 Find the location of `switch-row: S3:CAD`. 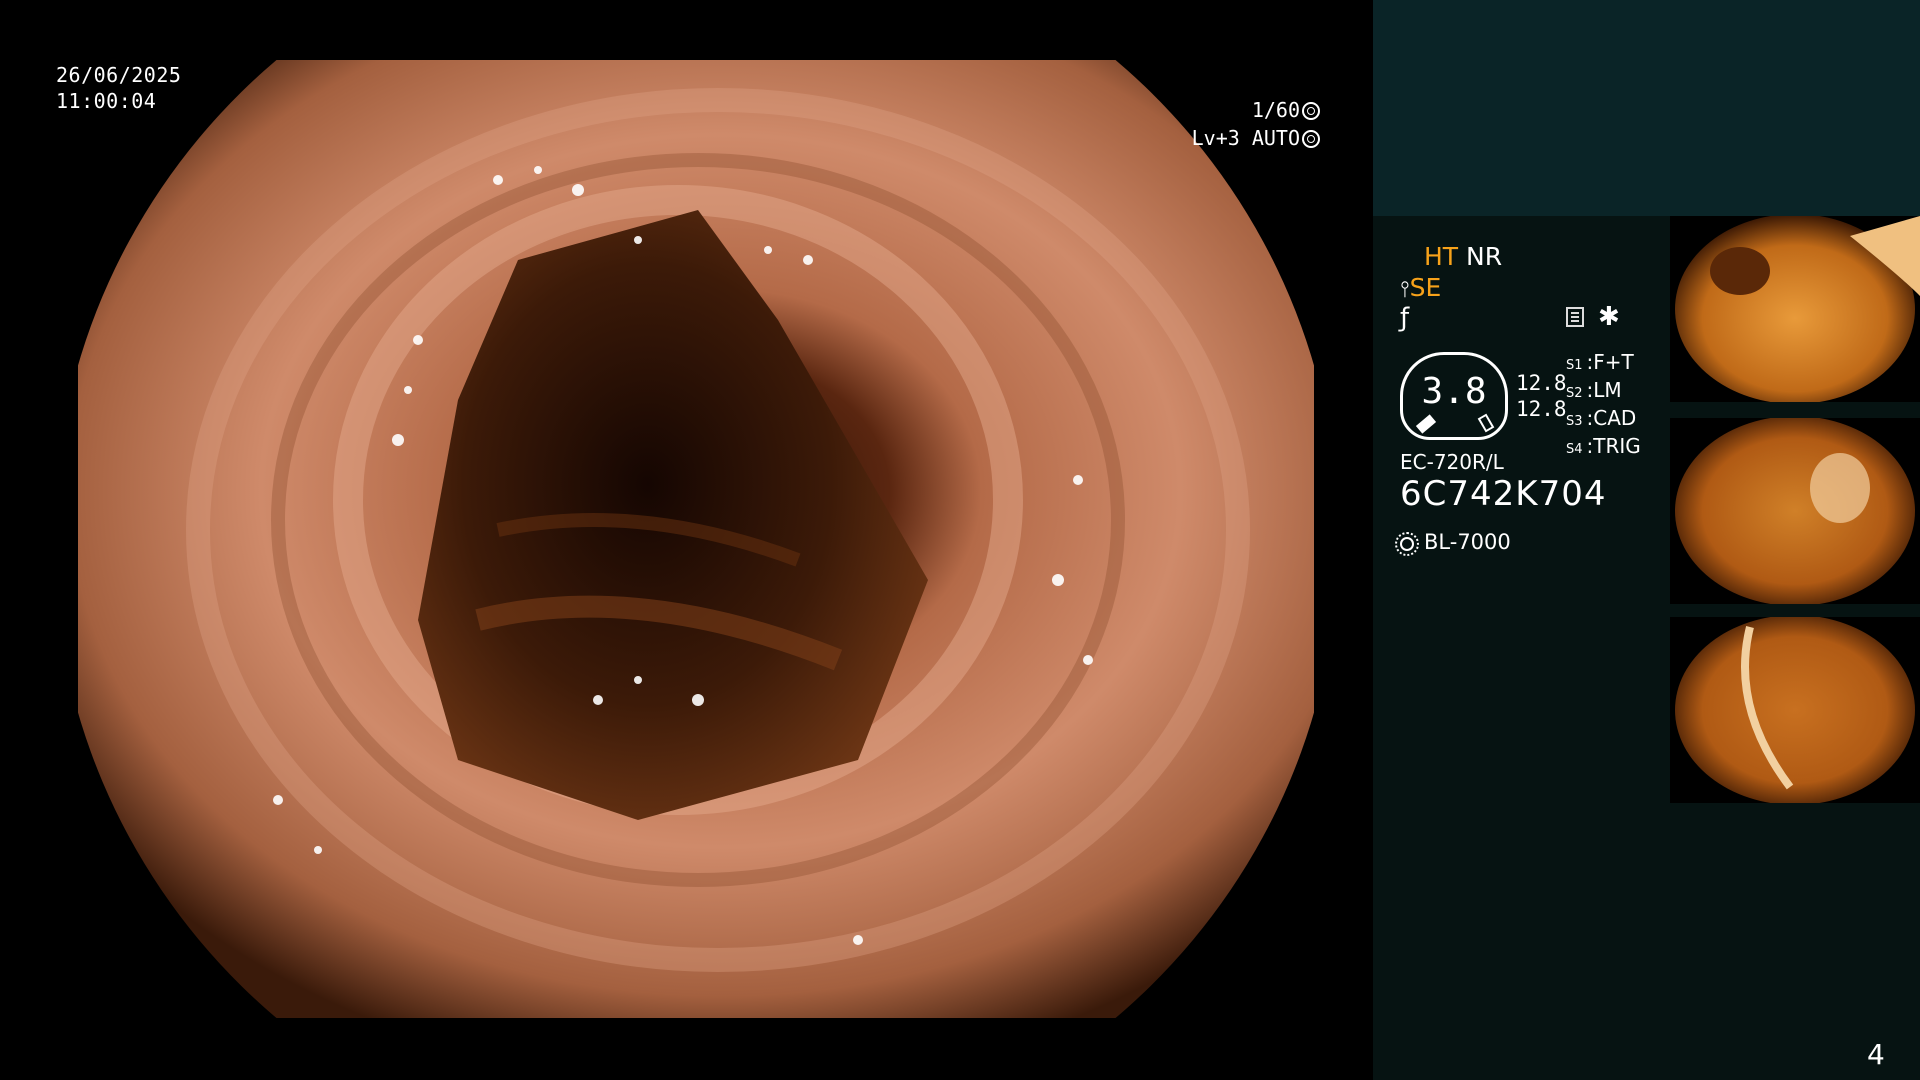

switch-row: S3:CAD is located at coordinates (1601, 418).